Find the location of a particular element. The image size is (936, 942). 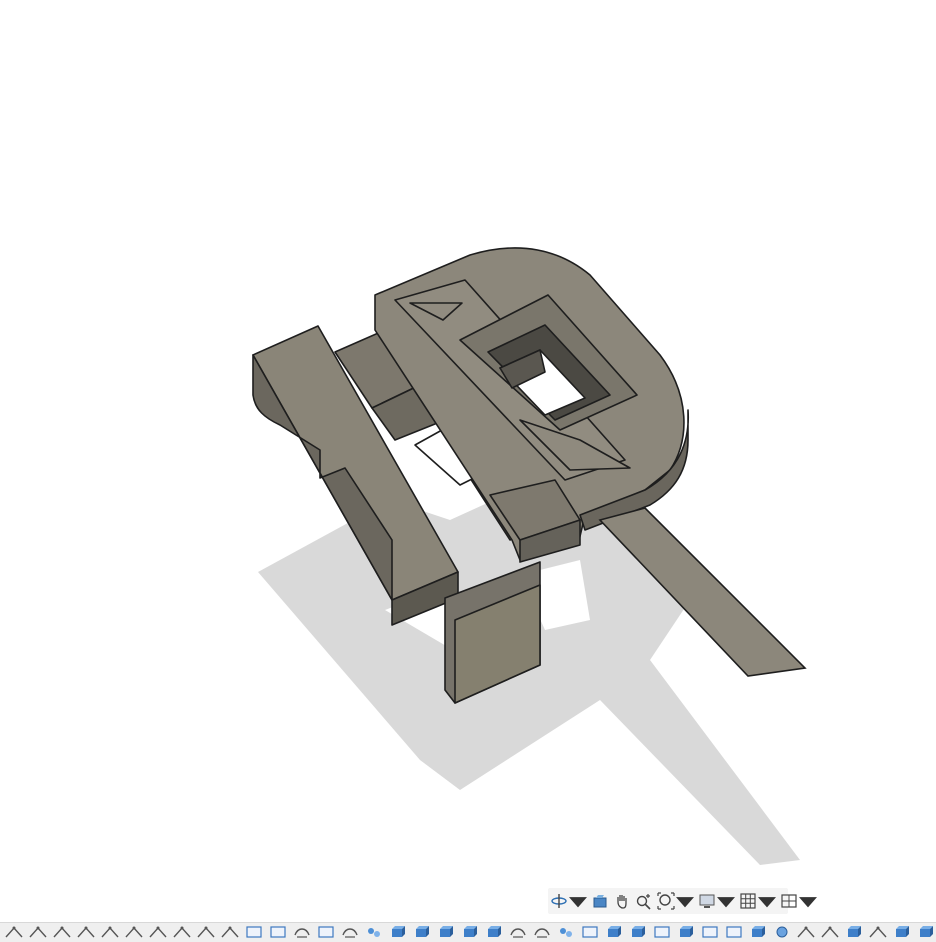

orbit-button is located at coordinates (568, 901).